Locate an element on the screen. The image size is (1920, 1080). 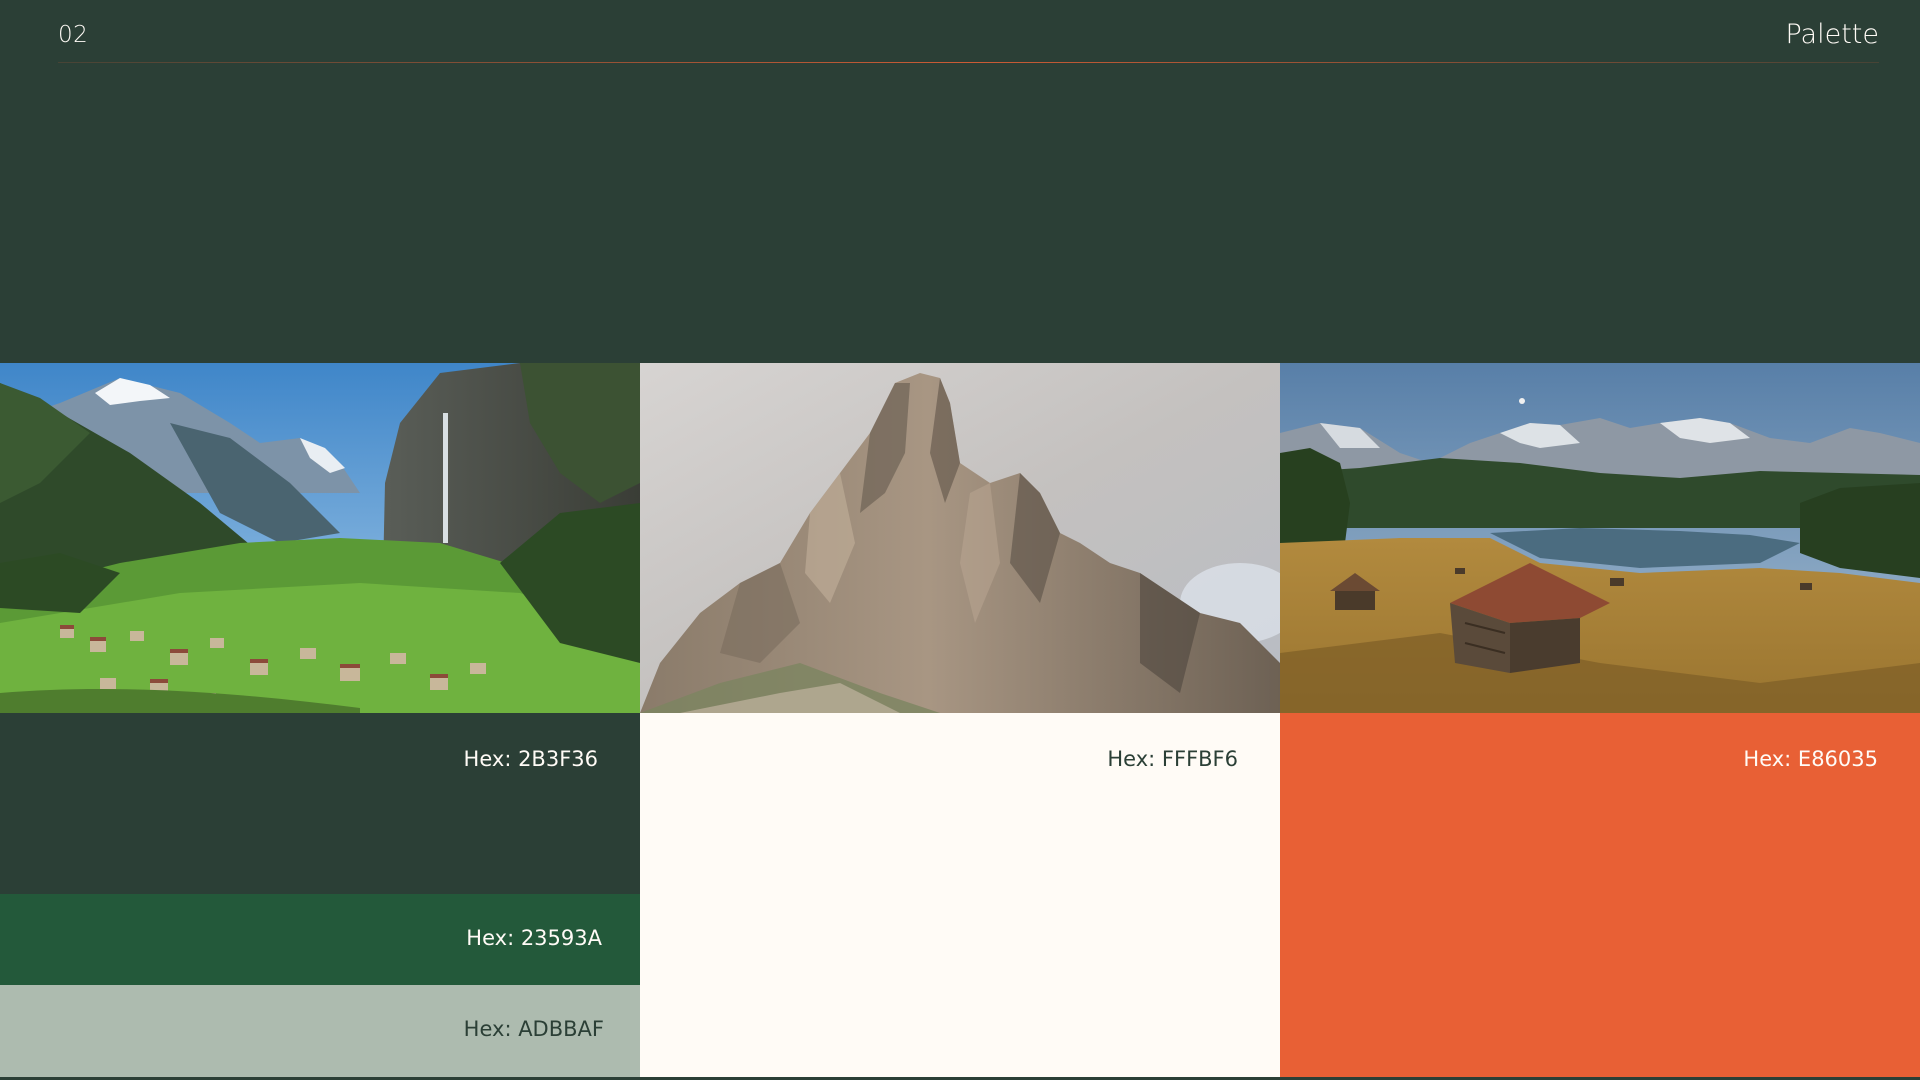
meadow-hut-photo is located at coordinates (1600, 538).